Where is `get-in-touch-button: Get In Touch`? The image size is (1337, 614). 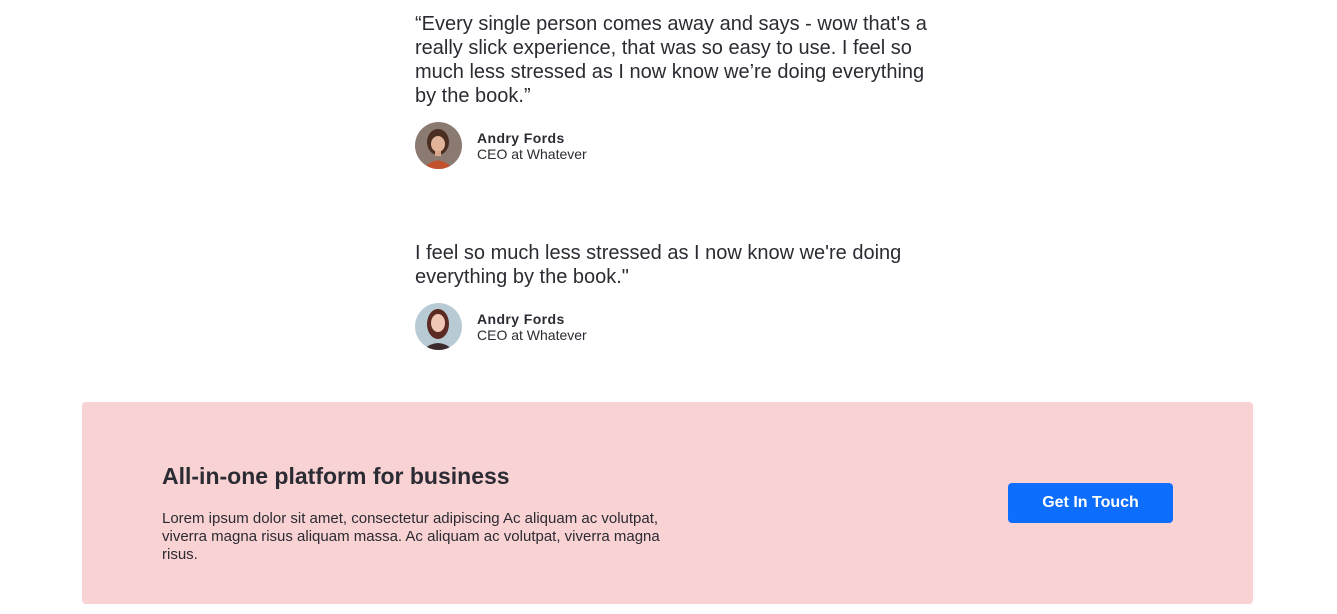 get-in-touch-button: Get In Touch is located at coordinates (1090, 503).